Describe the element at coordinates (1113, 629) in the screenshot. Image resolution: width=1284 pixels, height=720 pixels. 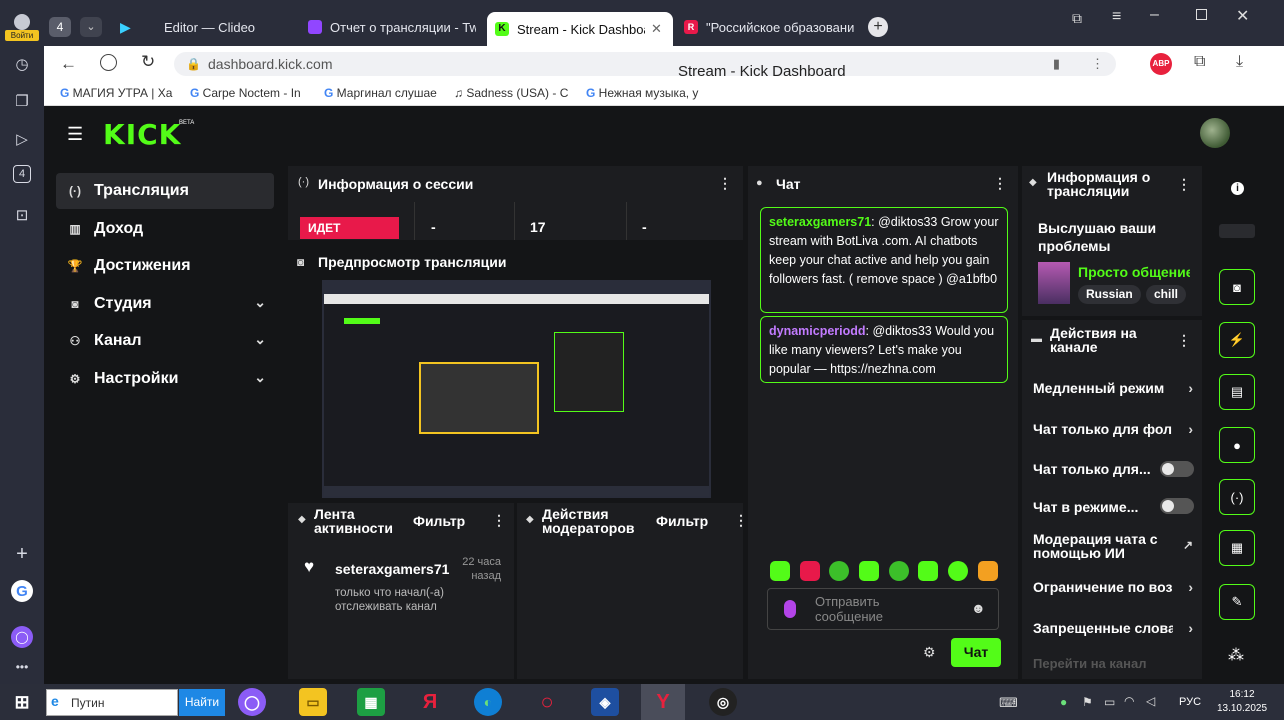
I see `action-banned-words: Запрещенные слова ›` at that location.